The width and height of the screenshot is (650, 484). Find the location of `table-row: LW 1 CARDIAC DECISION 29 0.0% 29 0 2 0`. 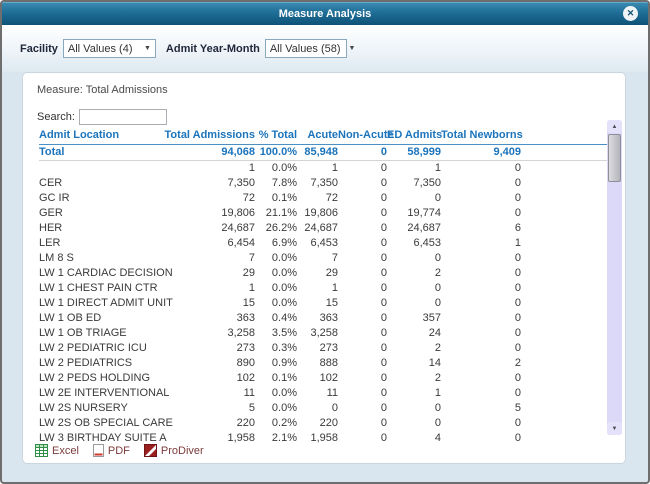

table-row: LW 1 CARDIAC DECISION 29 0.0% 29 0 2 0 is located at coordinates (323, 273).